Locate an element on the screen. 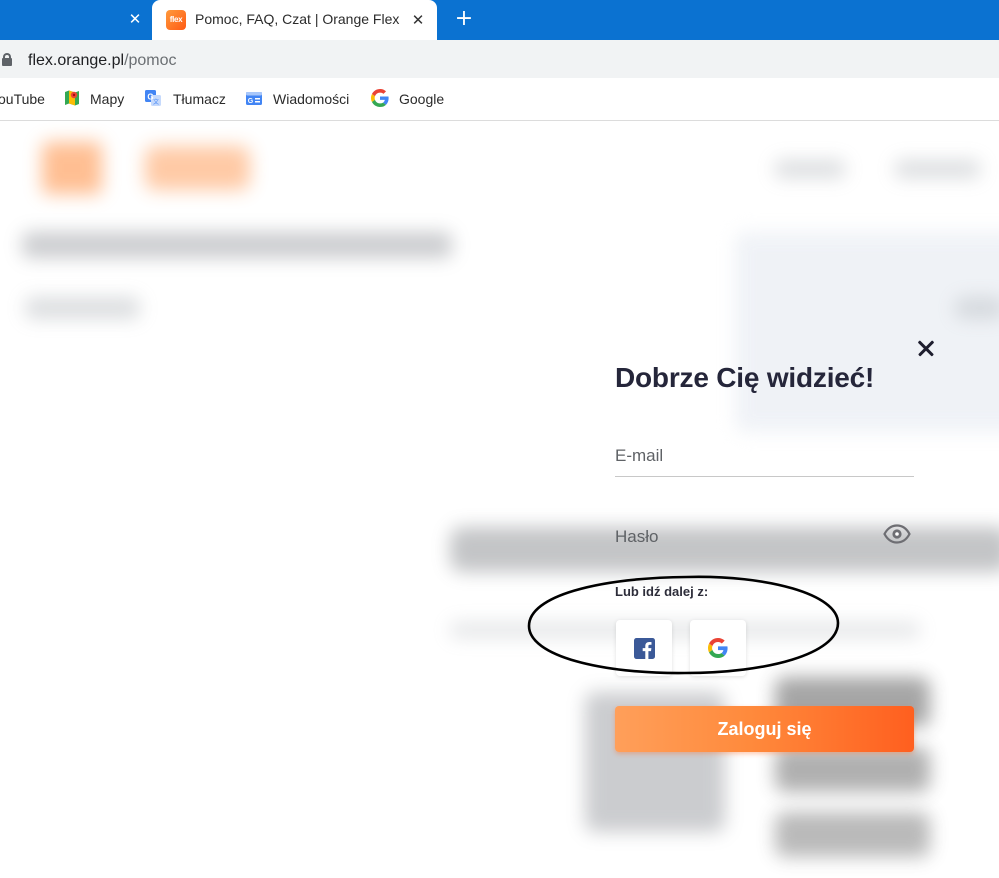 This screenshot has height=878, width=999. svg-text: 文 is located at coordinates (156, 102).